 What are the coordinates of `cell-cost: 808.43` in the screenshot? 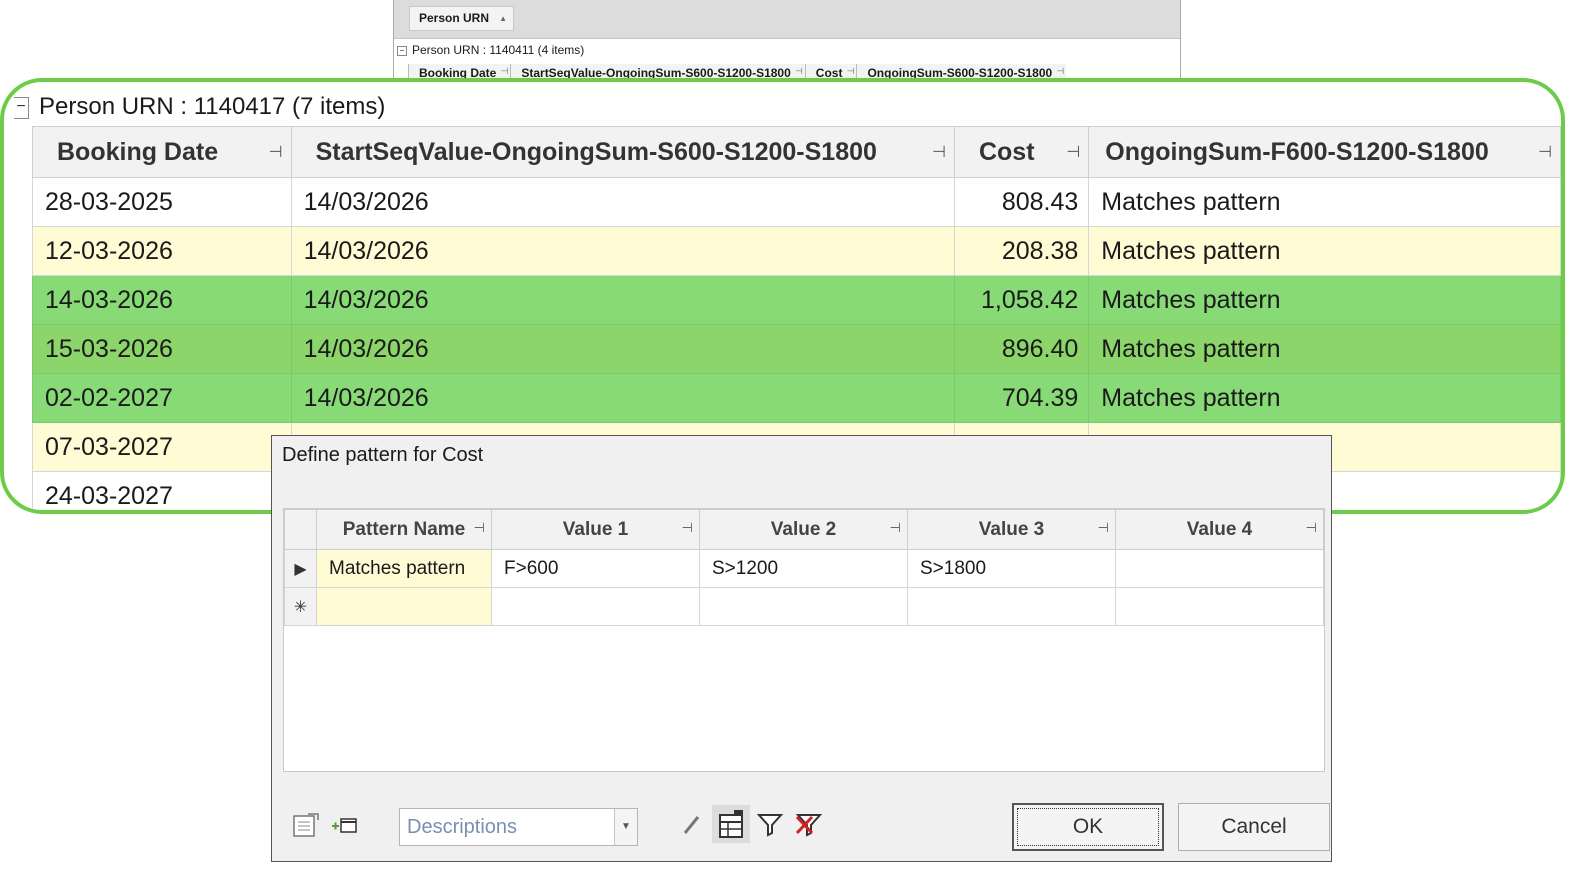 It's located at (1021, 202).